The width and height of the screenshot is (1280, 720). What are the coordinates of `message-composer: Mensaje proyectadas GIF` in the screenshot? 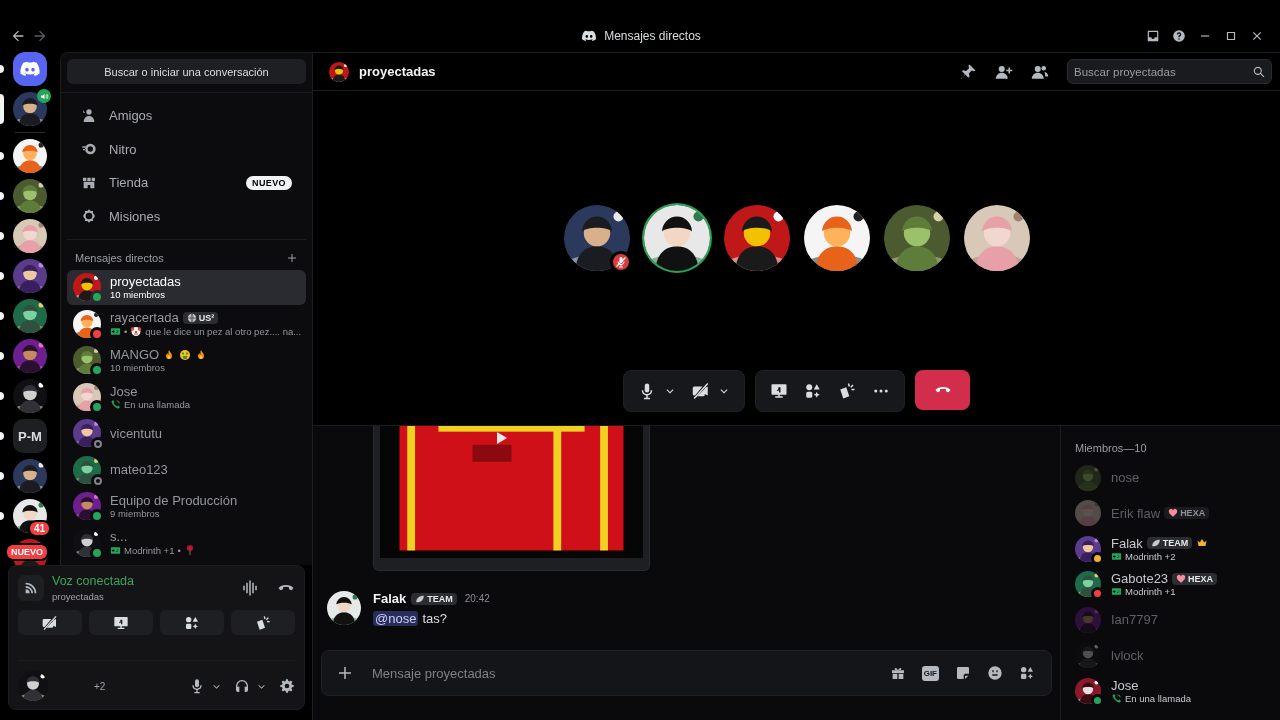 It's located at (686, 673).